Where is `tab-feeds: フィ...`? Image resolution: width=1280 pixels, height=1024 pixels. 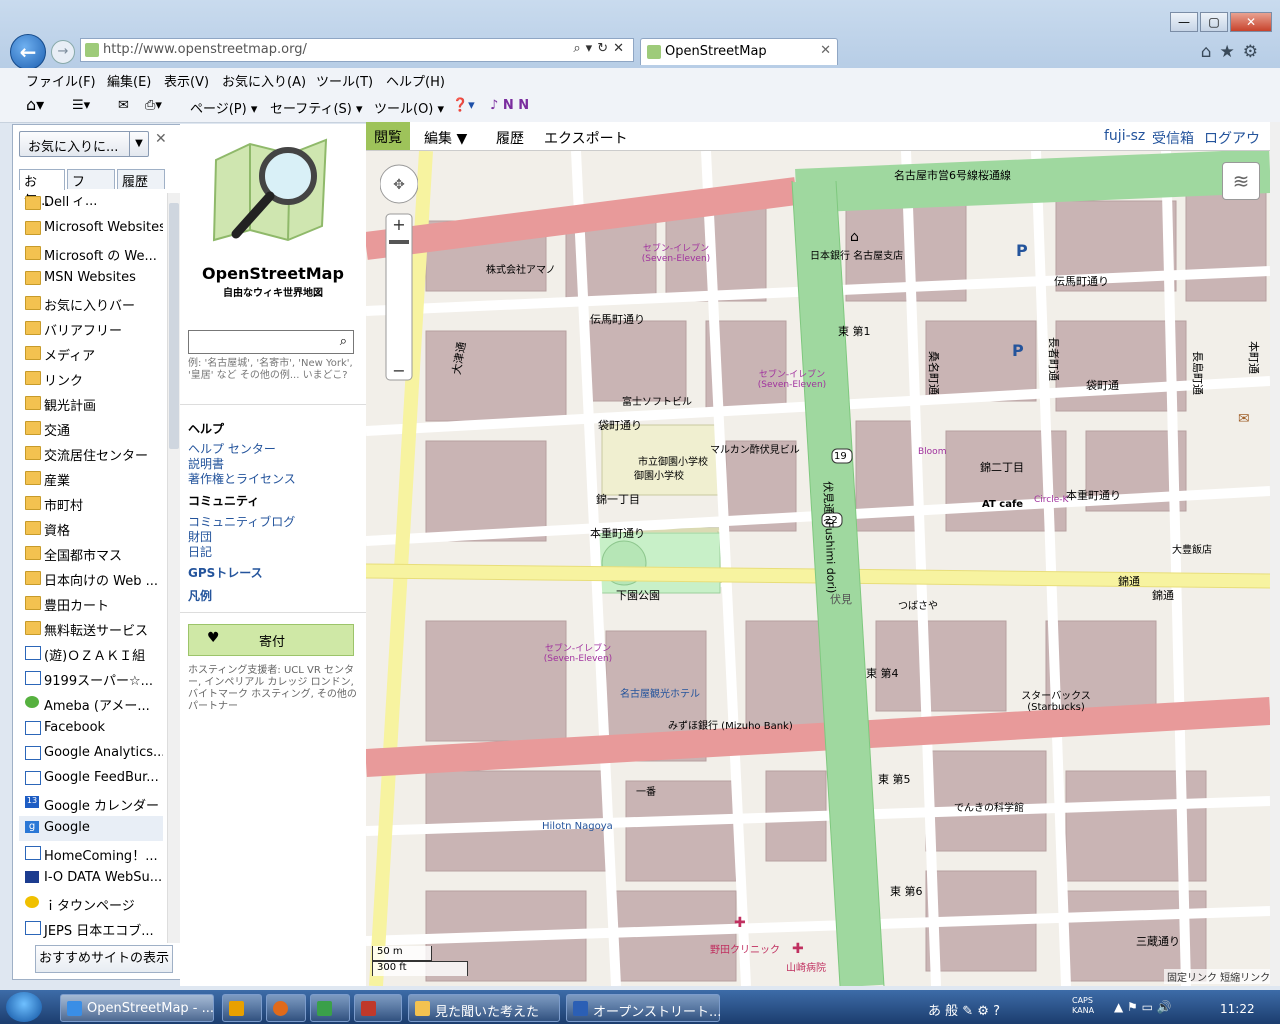 tab-feeds: フィ... is located at coordinates (91, 189).